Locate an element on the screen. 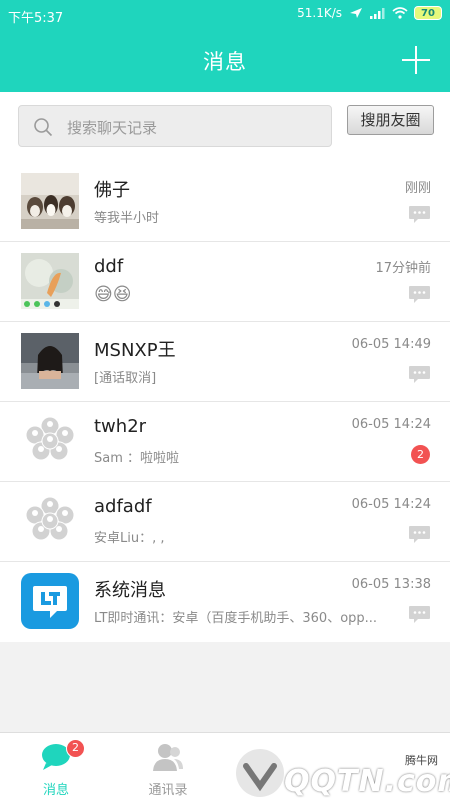 The image size is (450, 800). message-time: 刚刚 is located at coordinates (417, 188).